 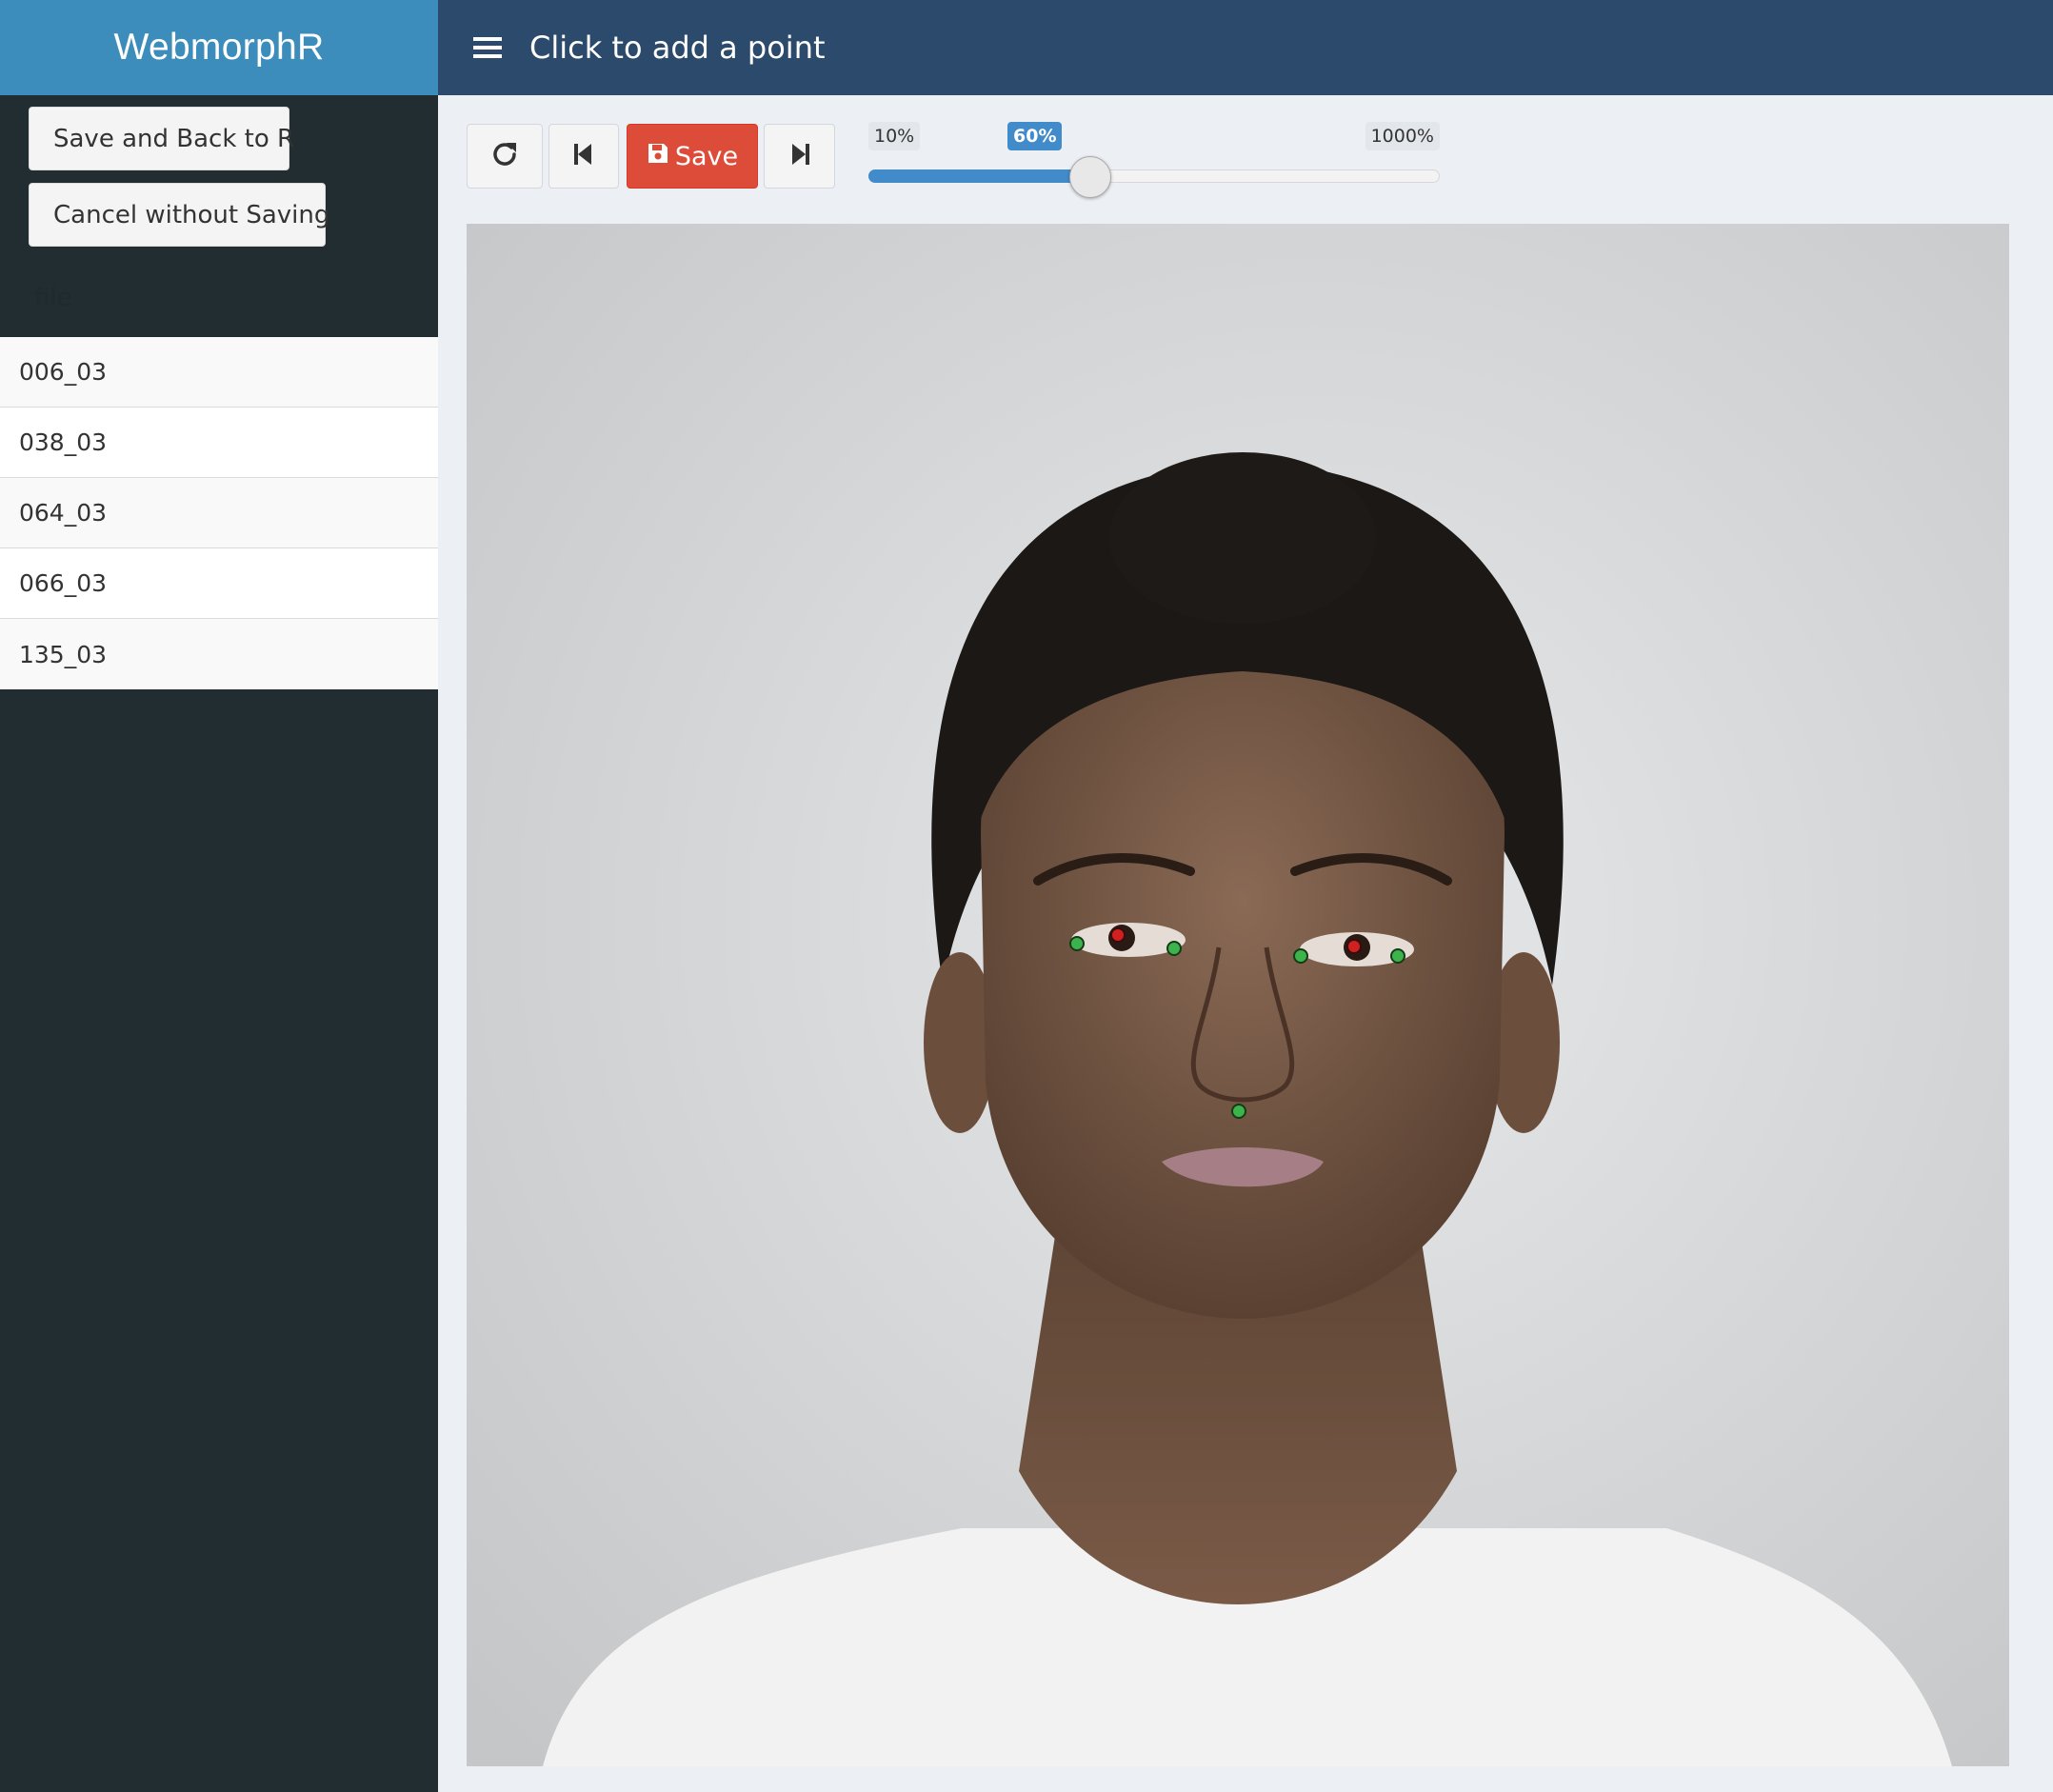 I want to click on skip-previous-icon, so click(x=583, y=156).